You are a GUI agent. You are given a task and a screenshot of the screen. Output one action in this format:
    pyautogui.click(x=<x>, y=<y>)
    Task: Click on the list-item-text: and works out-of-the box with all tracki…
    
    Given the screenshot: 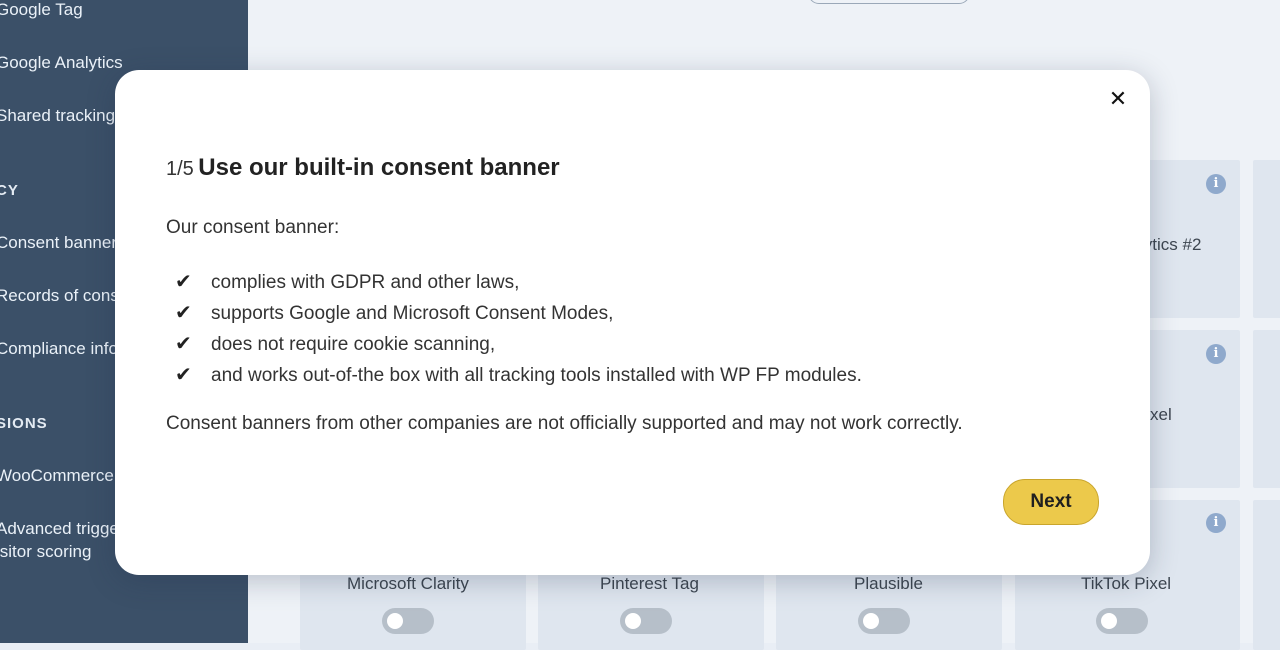 What is the action you would take?
    pyautogui.click(x=536, y=375)
    